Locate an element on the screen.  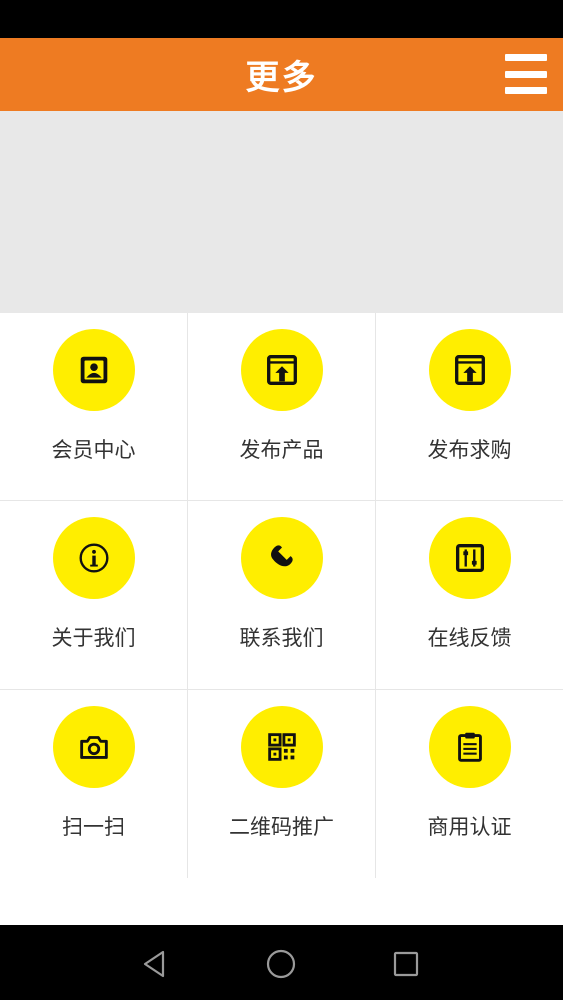
qr-code-icon is located at coordinates (281, 747).